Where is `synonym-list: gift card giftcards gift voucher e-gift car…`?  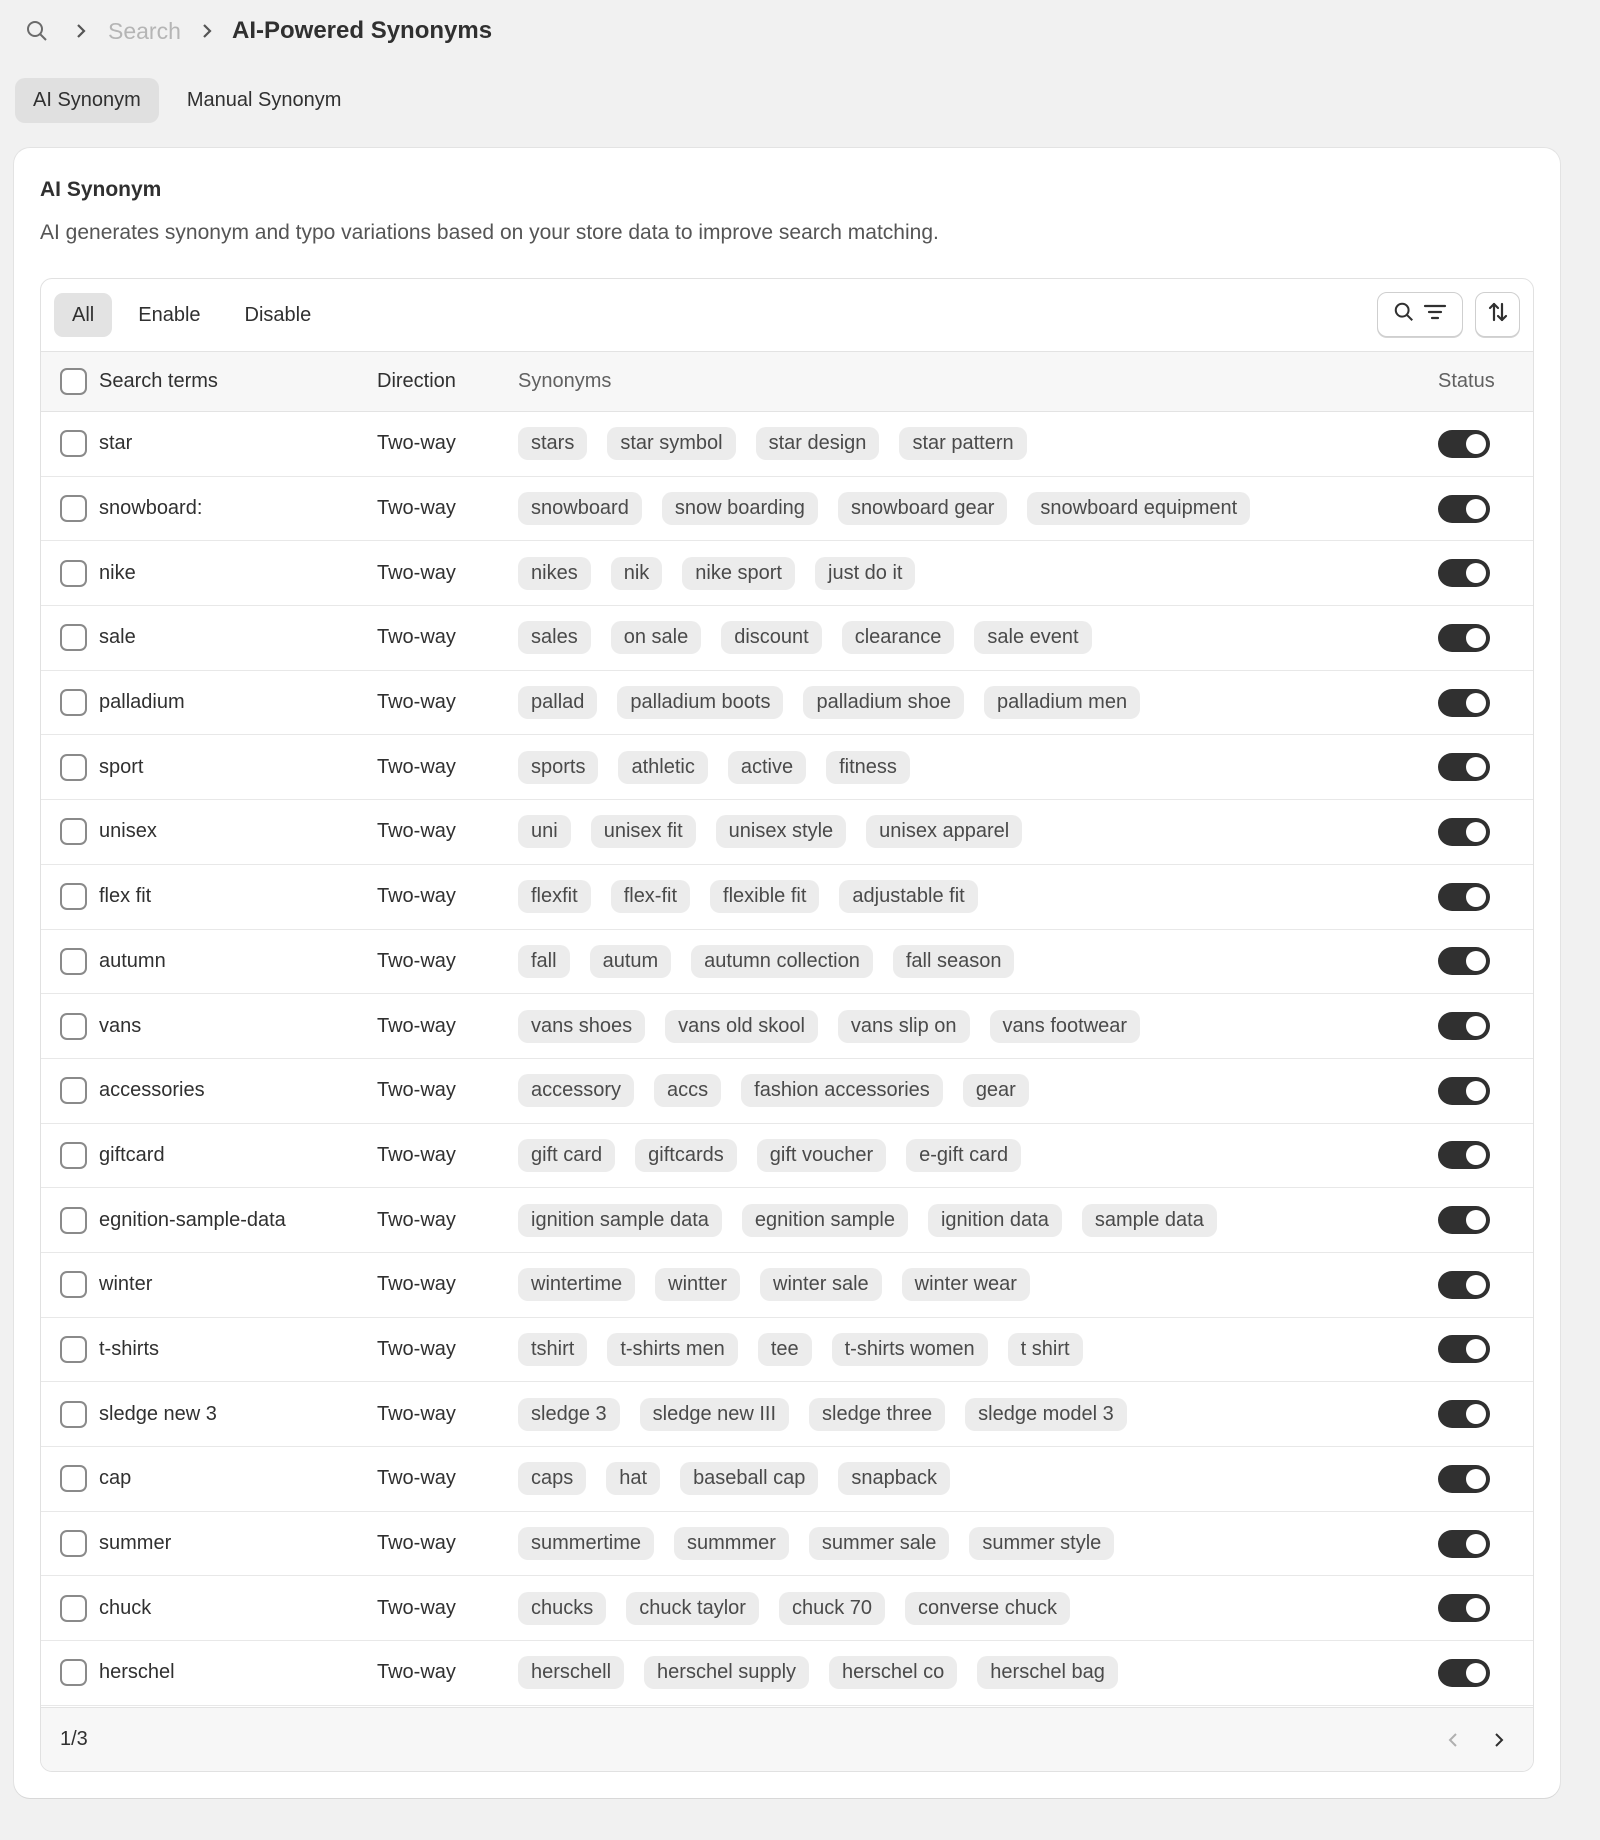 synonym-list: gift card giftcards gift voucher e-gift car… is located at coordinates (770, 1155).